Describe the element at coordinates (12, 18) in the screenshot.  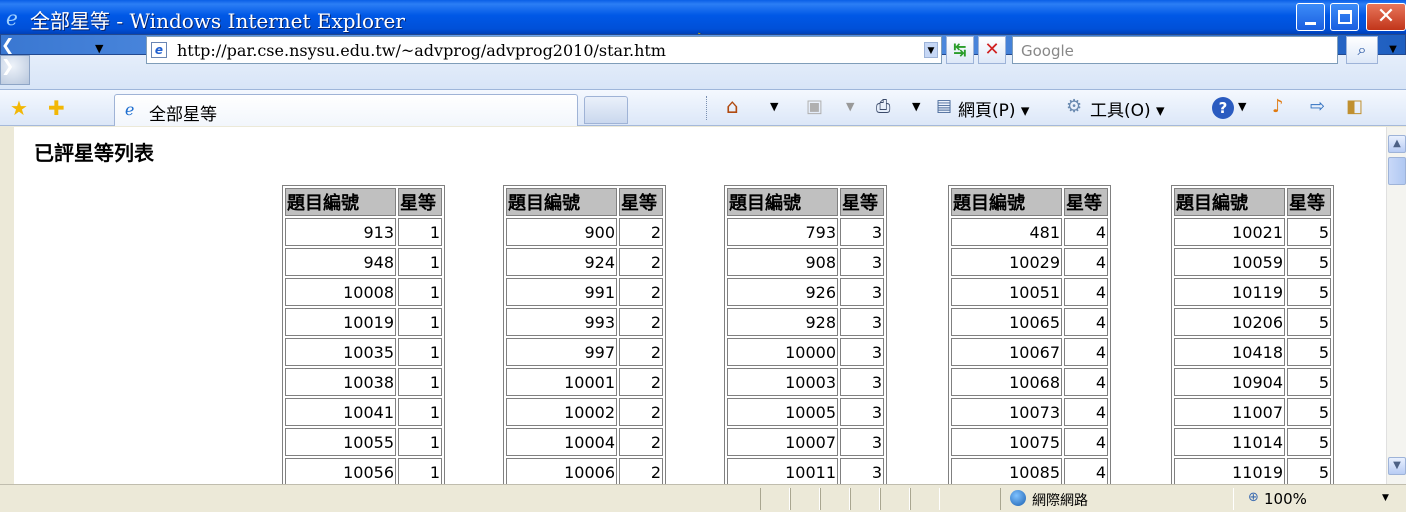
I see `ie-logo-icon: ℯ` at that location.